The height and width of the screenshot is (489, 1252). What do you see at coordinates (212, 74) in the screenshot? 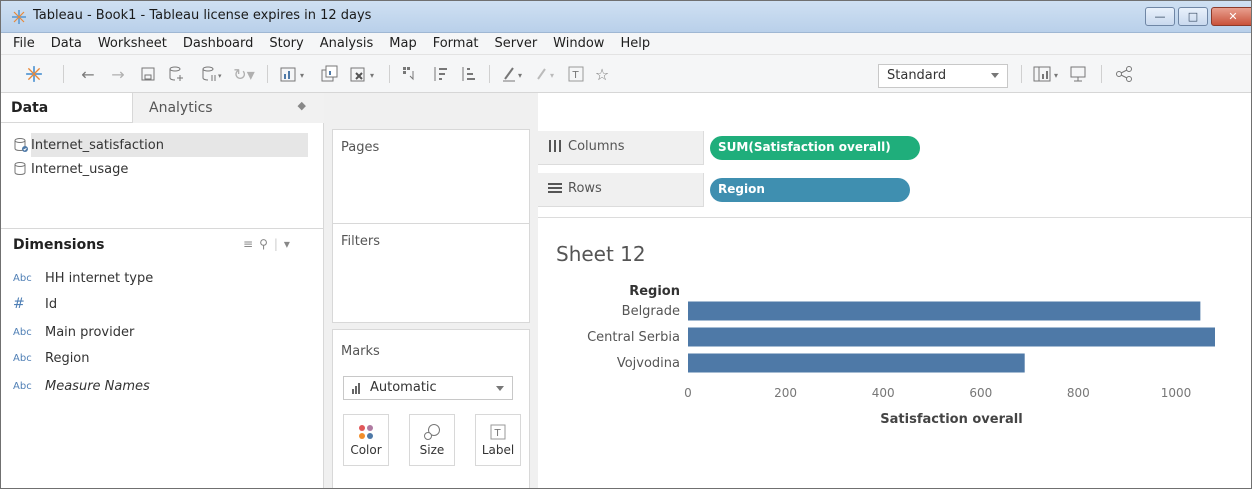
I see `pause-updates-icon: ▾` at bounding box center [212, 74].